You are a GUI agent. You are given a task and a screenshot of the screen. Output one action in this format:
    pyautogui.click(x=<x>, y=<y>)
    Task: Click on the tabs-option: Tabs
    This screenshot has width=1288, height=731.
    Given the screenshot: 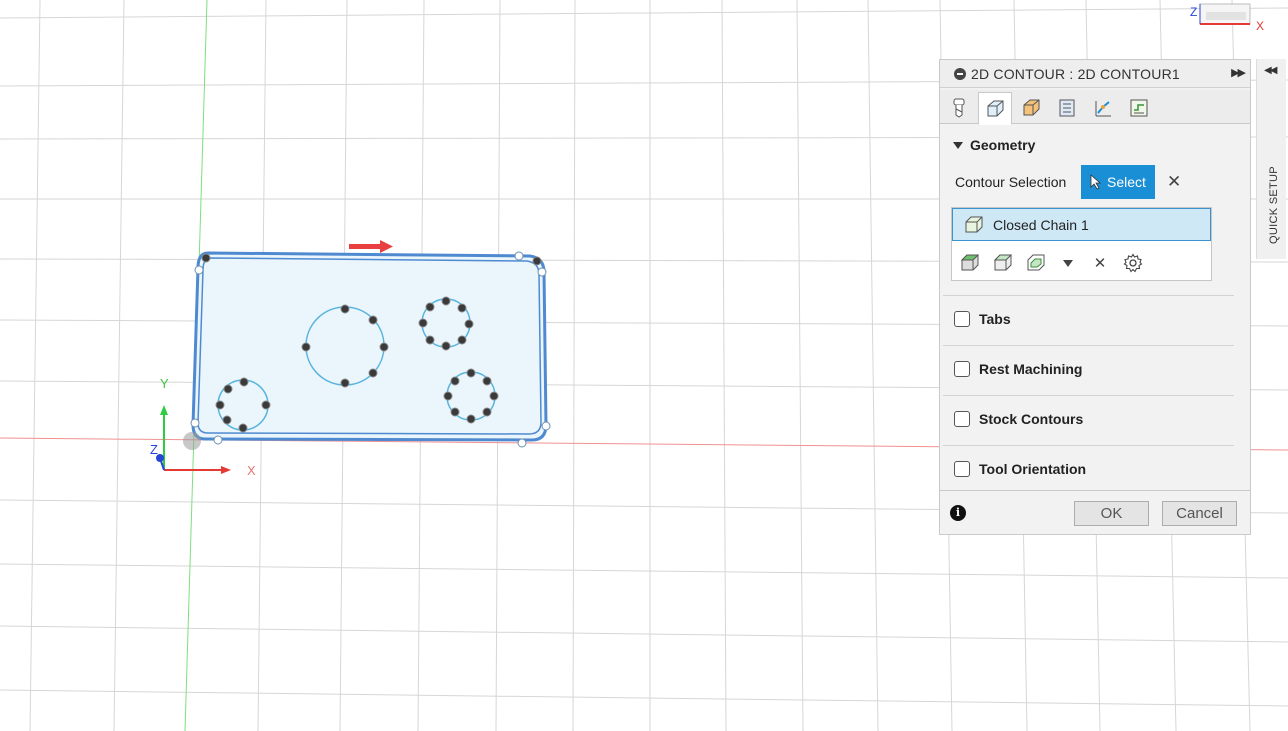 What is the action you would take?
    pyautogui.click(x=982, y=319)
    